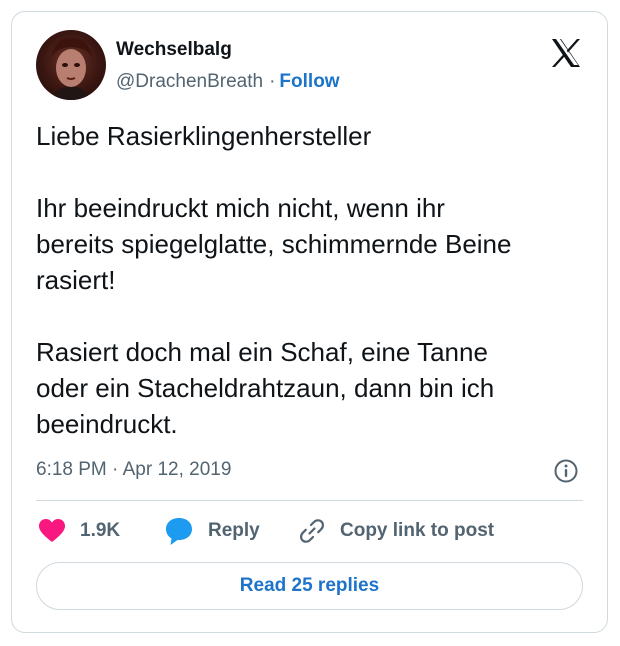  What do you see at coordinates (71, 68) in the screenshot?
I see `avatar-portrait` at bounding box center [71, 68].